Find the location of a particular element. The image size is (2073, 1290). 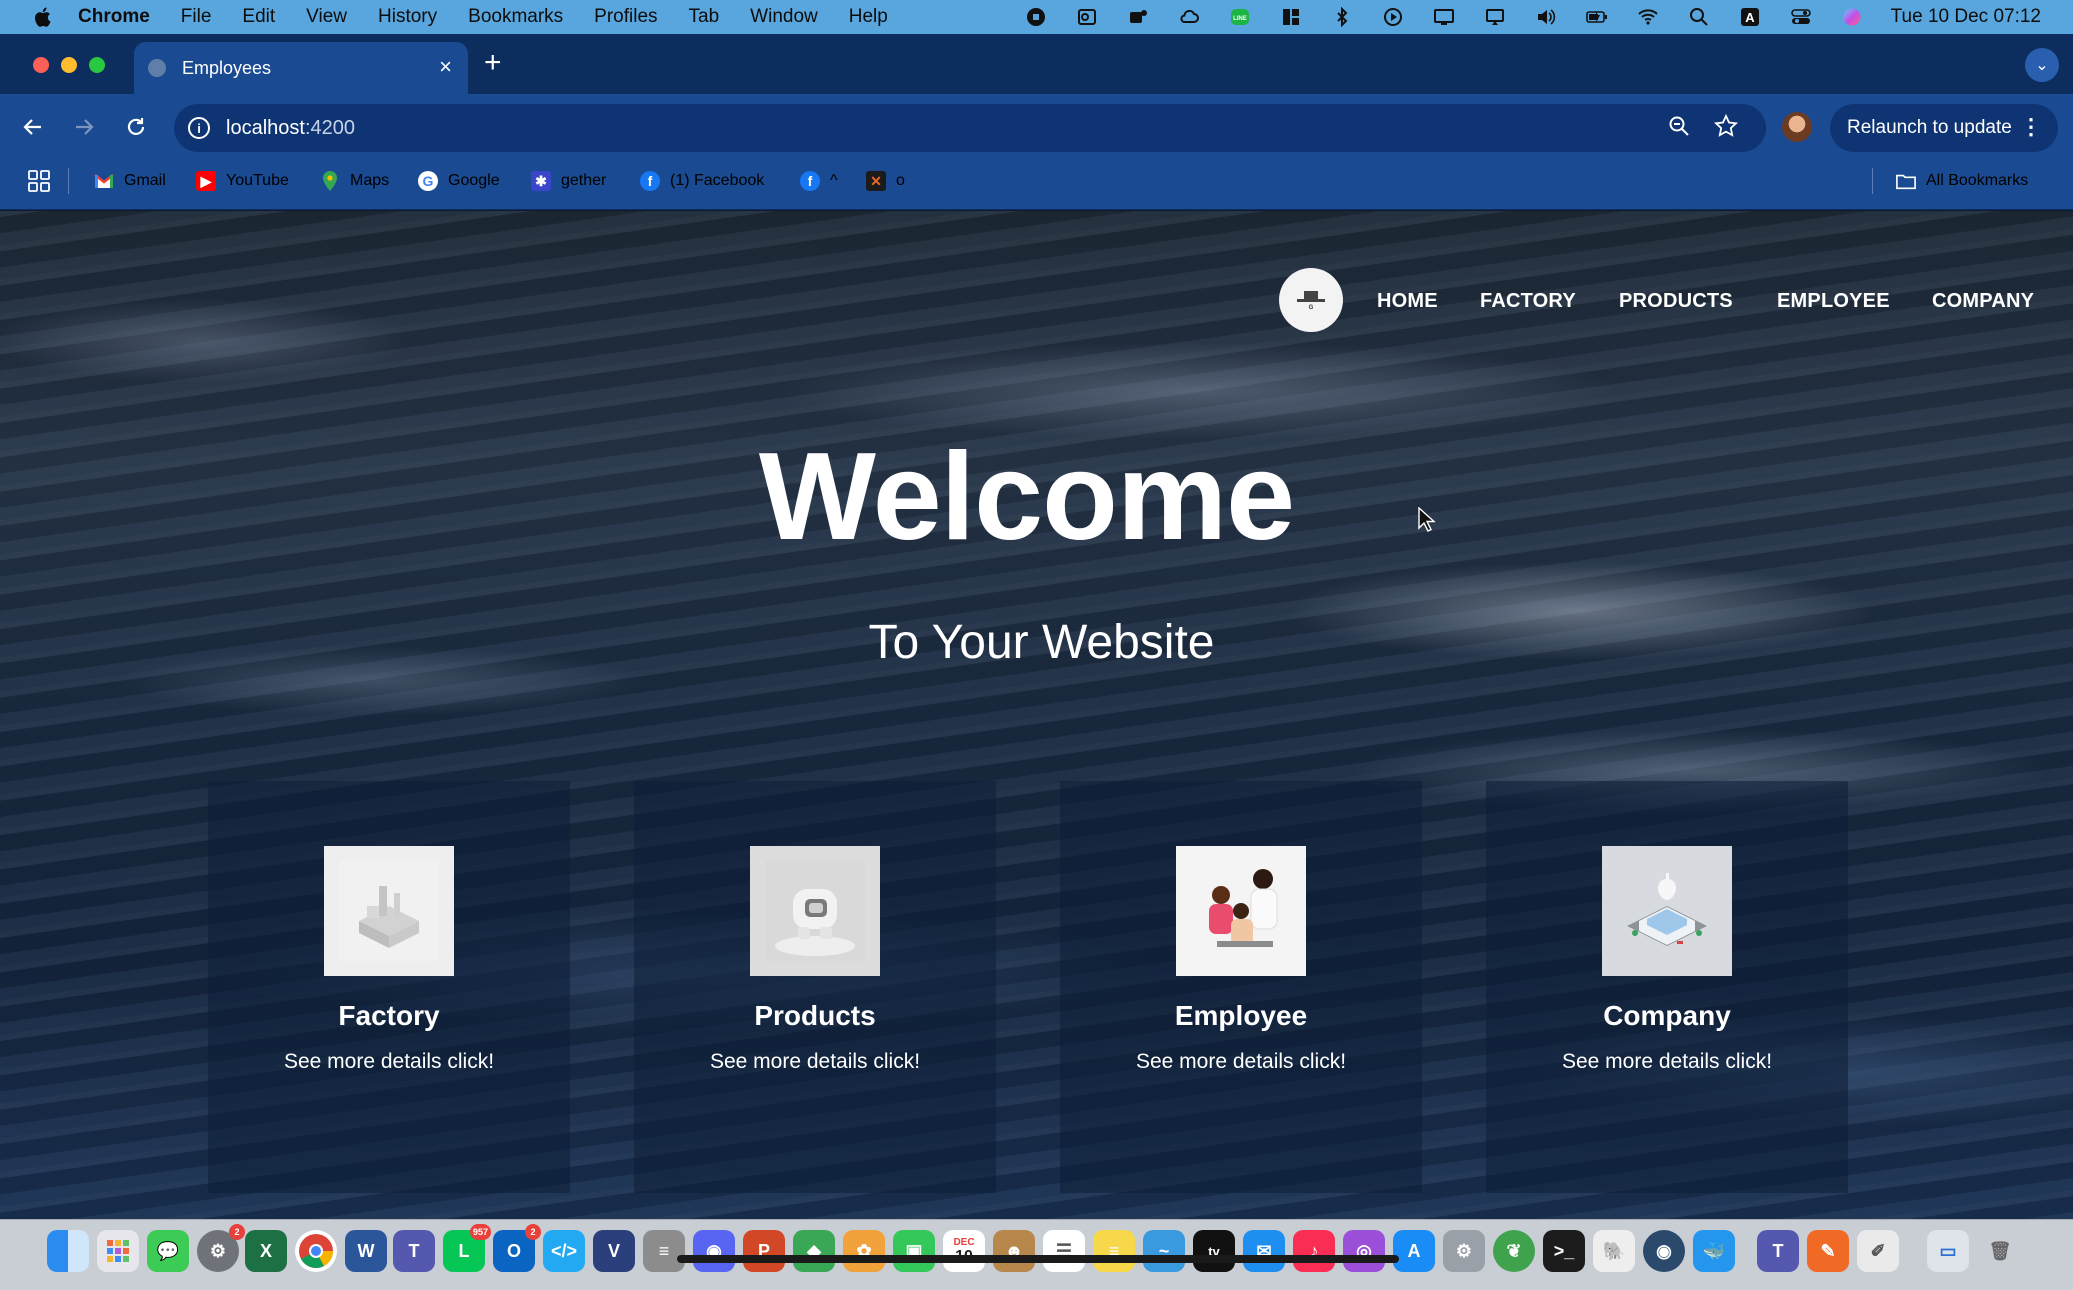

close-window-button is located at coordinates (41, 65).